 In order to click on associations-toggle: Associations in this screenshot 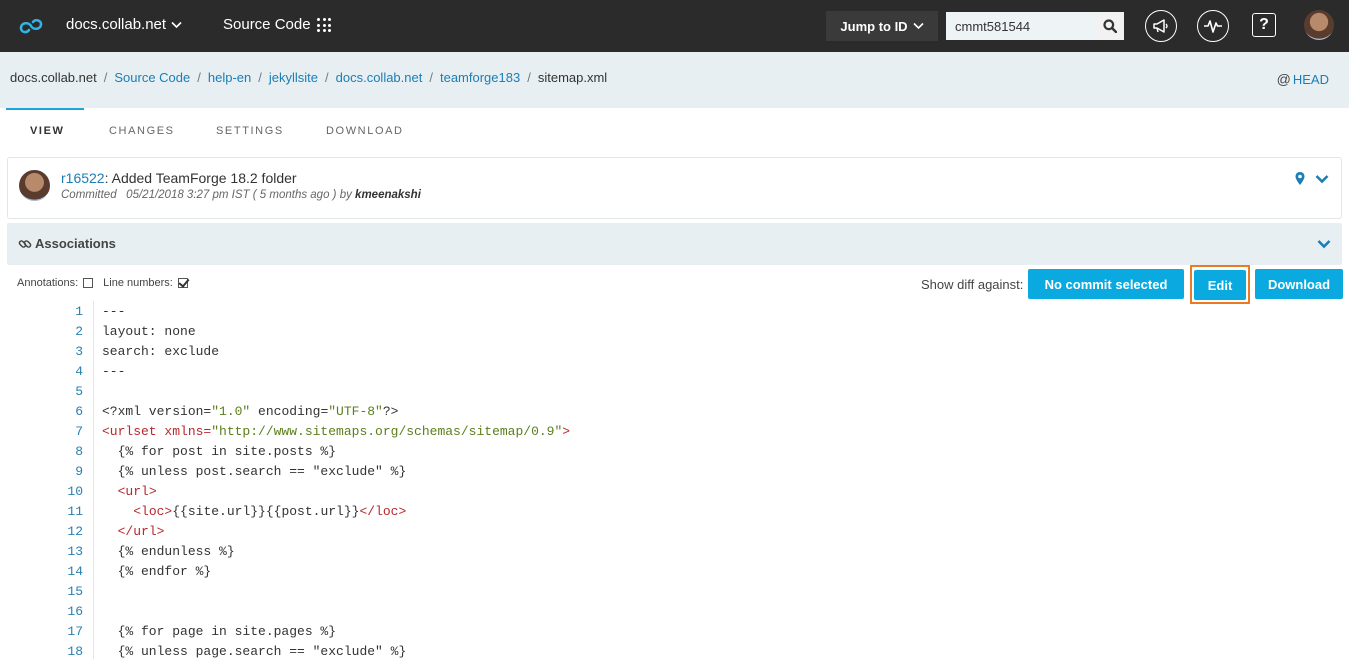, I will do `click(67, 243)`.